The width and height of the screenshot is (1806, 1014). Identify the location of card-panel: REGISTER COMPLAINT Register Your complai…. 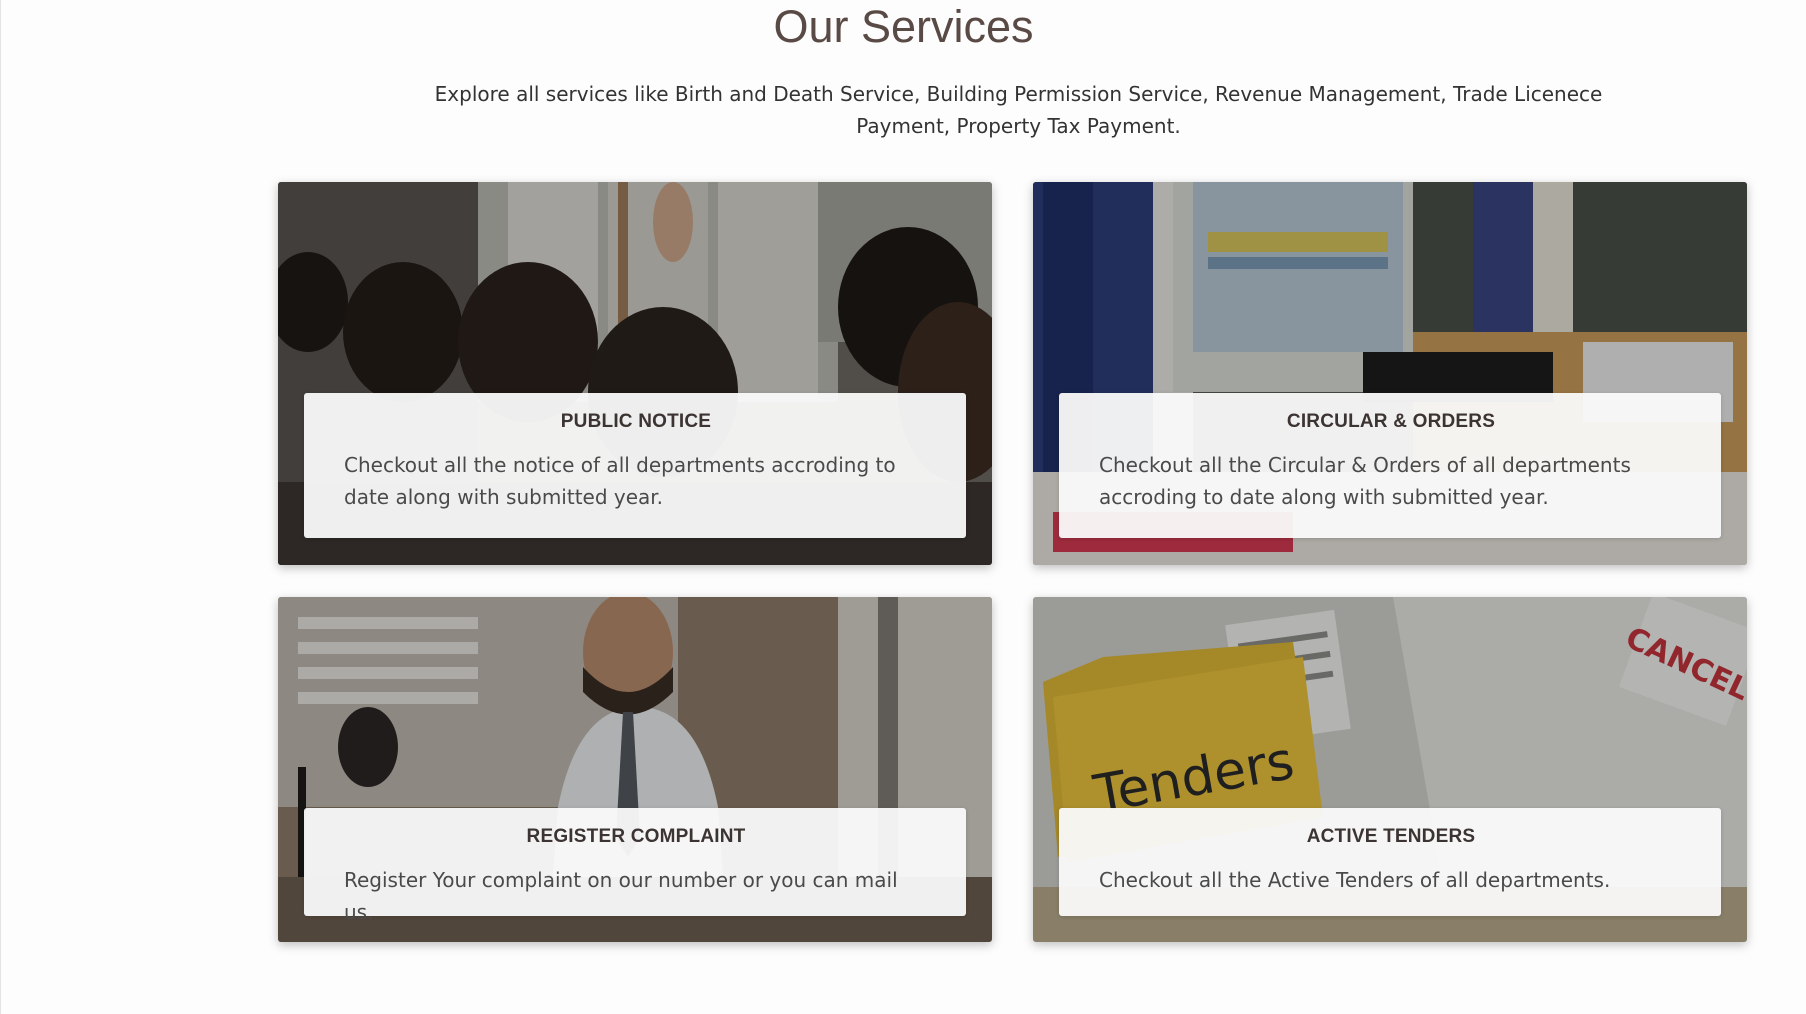
(635, 866).